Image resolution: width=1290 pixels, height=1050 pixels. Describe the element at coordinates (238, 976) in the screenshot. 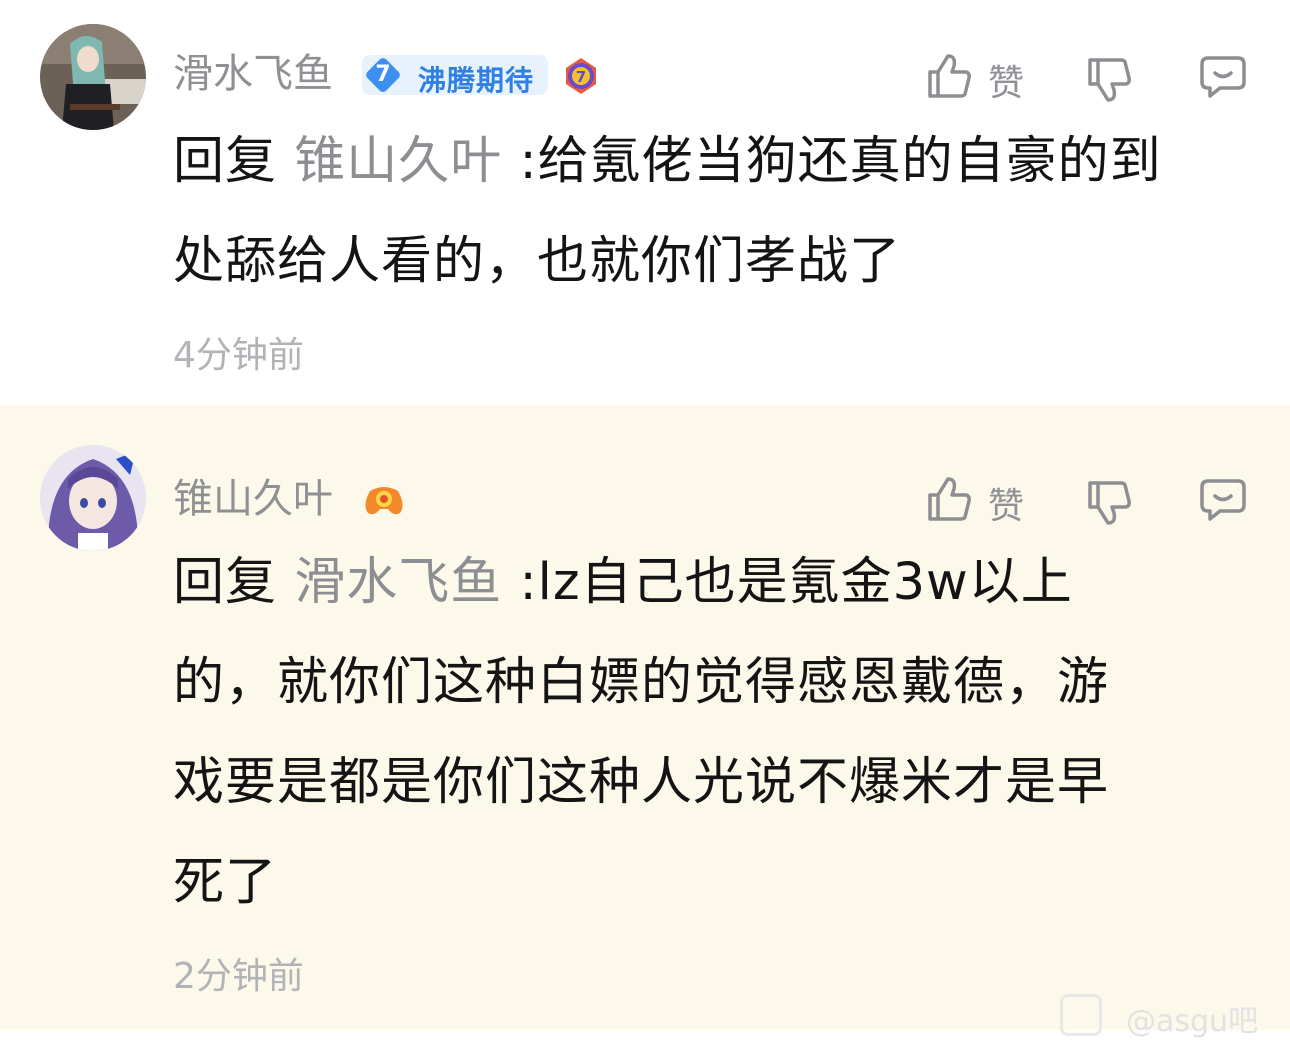

I see `timestamp: 2分钟前` at that location.